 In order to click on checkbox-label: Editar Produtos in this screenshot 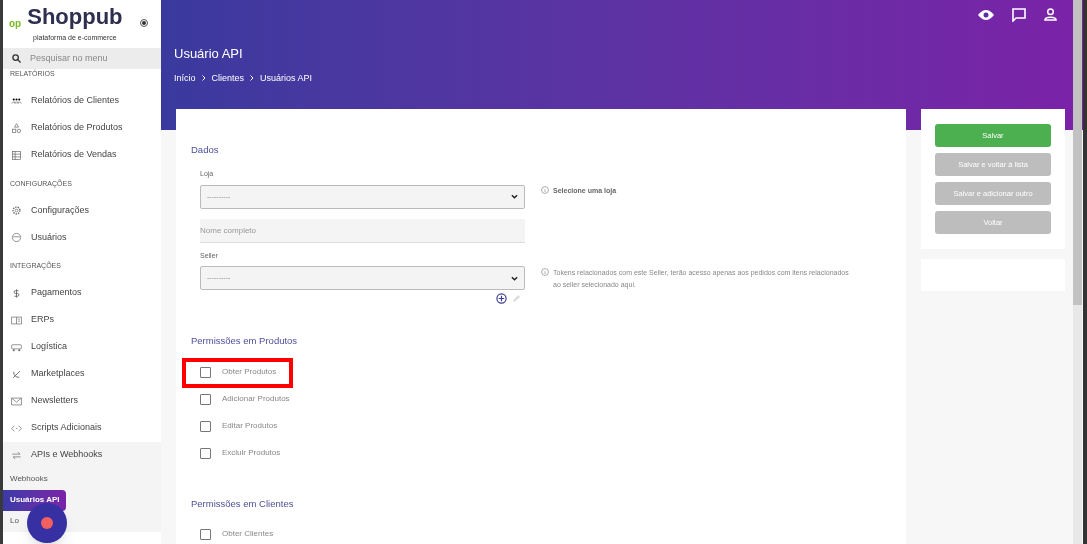, I will do `click(250, 426)`.